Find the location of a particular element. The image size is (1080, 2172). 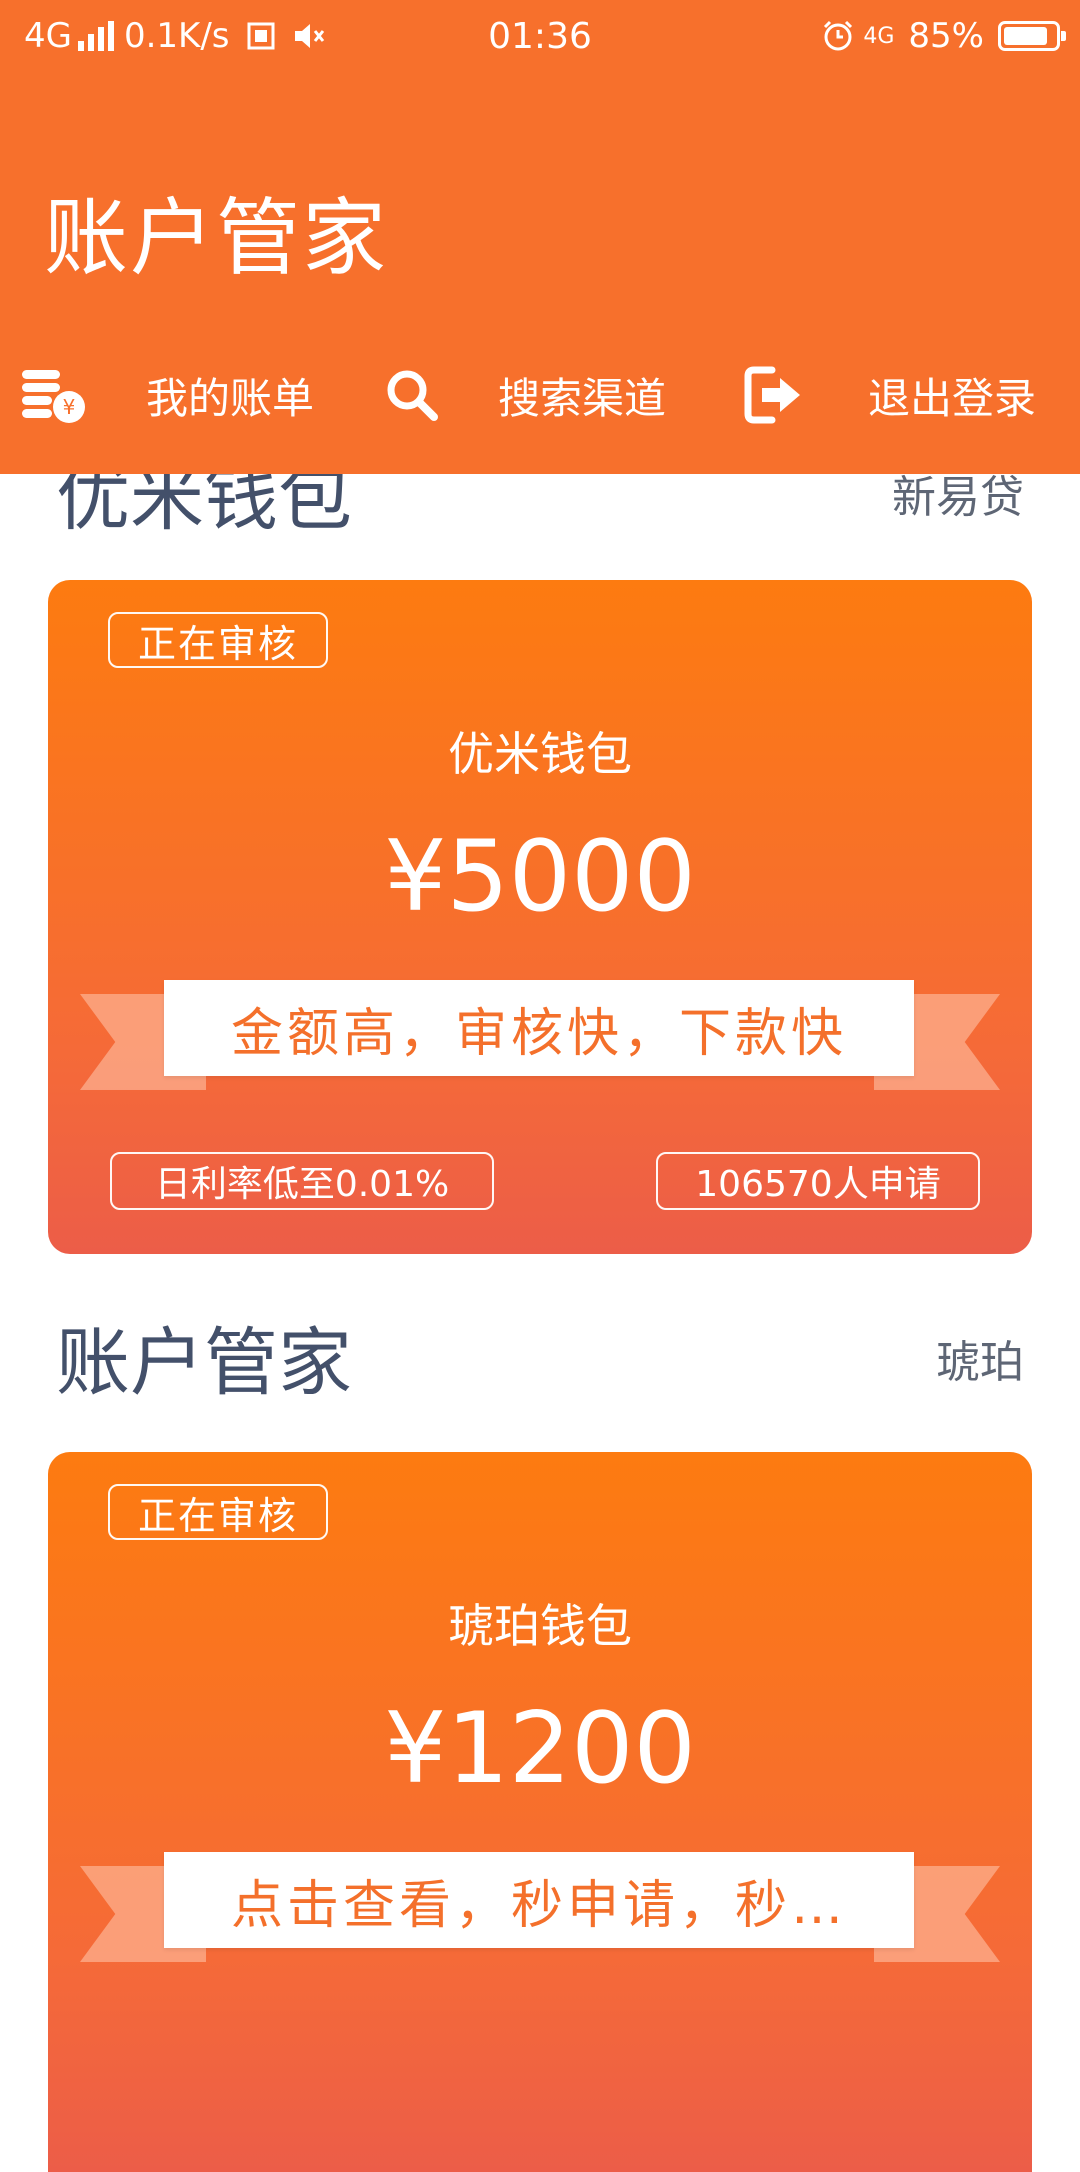

section-header: 账户管家 琥珀 is located at coordinates (540, 1363).